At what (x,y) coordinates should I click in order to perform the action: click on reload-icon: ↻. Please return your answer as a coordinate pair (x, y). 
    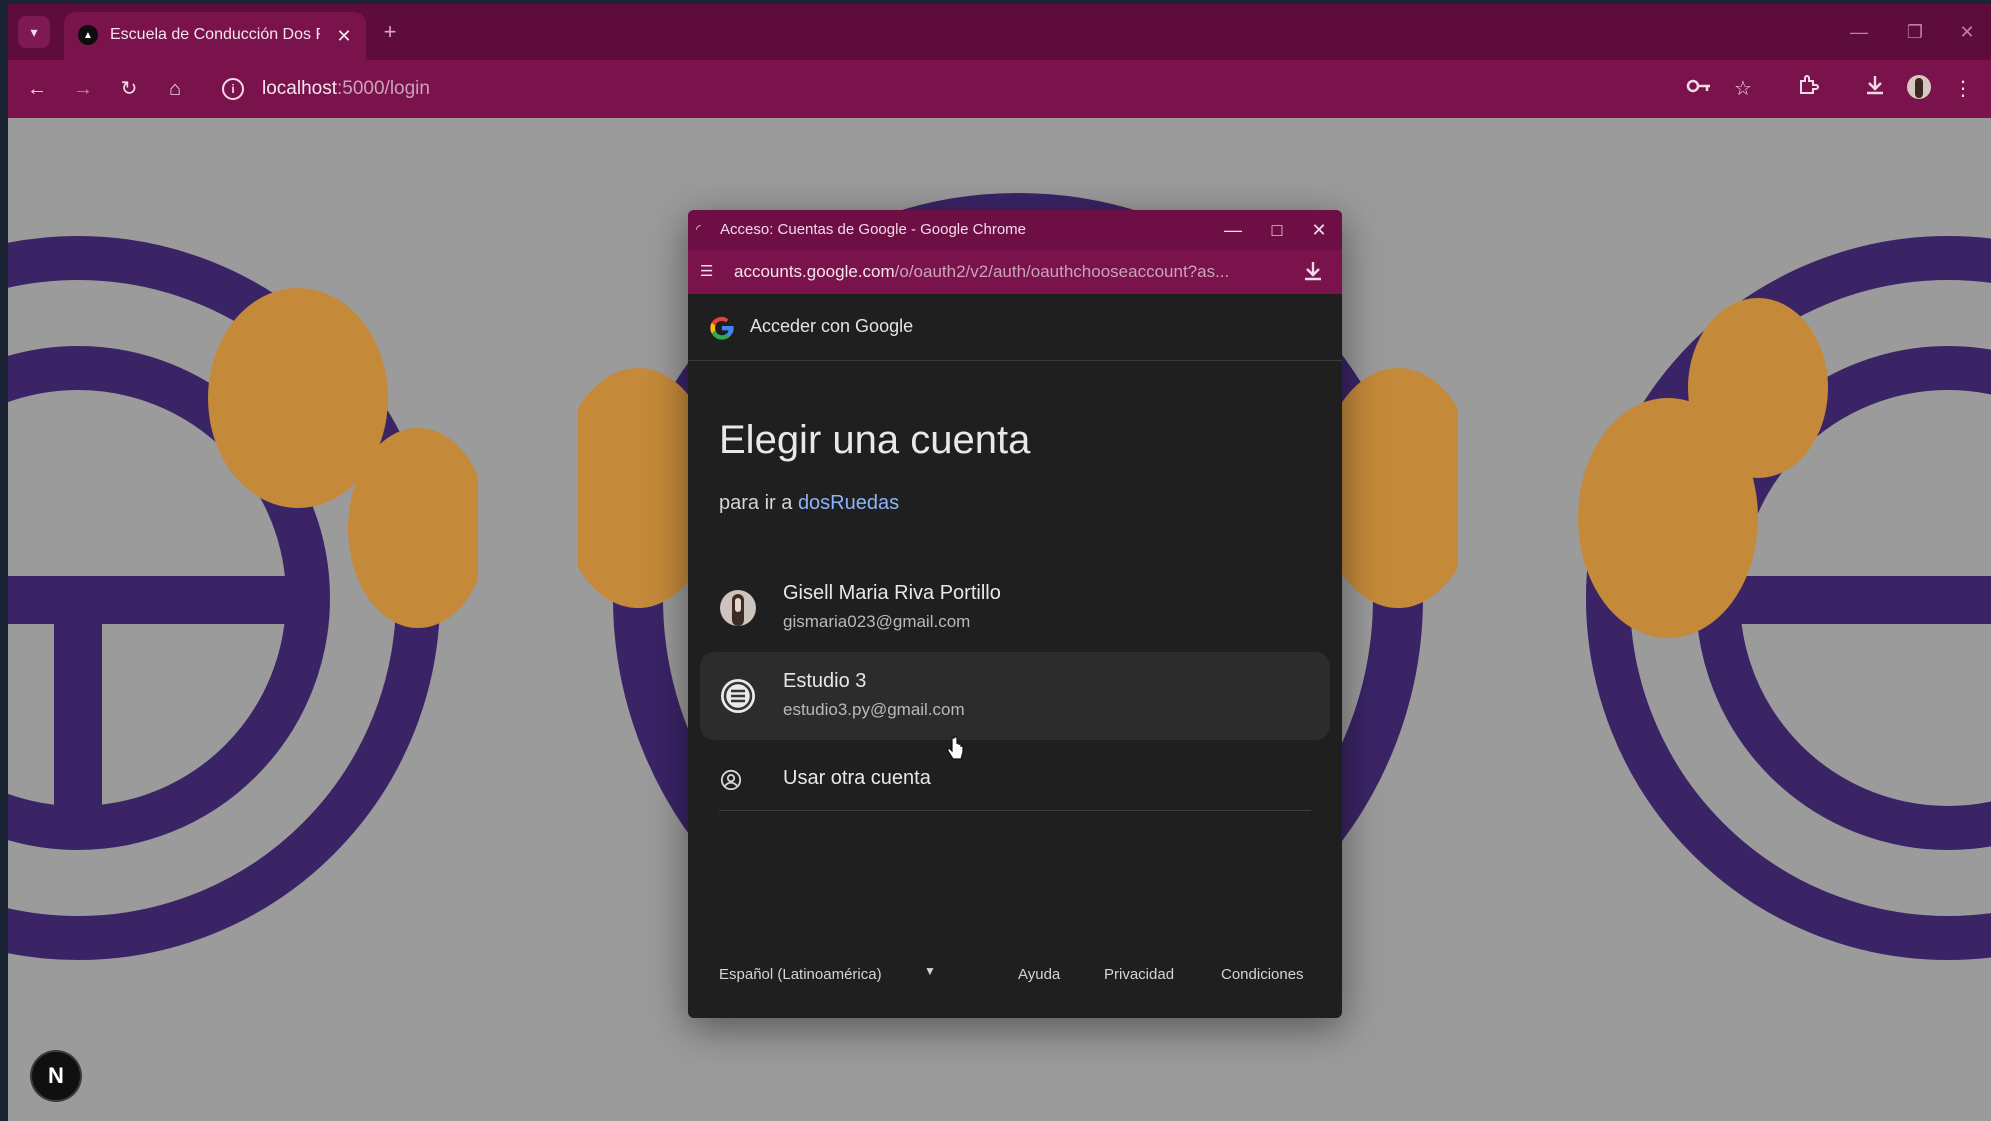
    Looking at the image, I should click on (129, 89).